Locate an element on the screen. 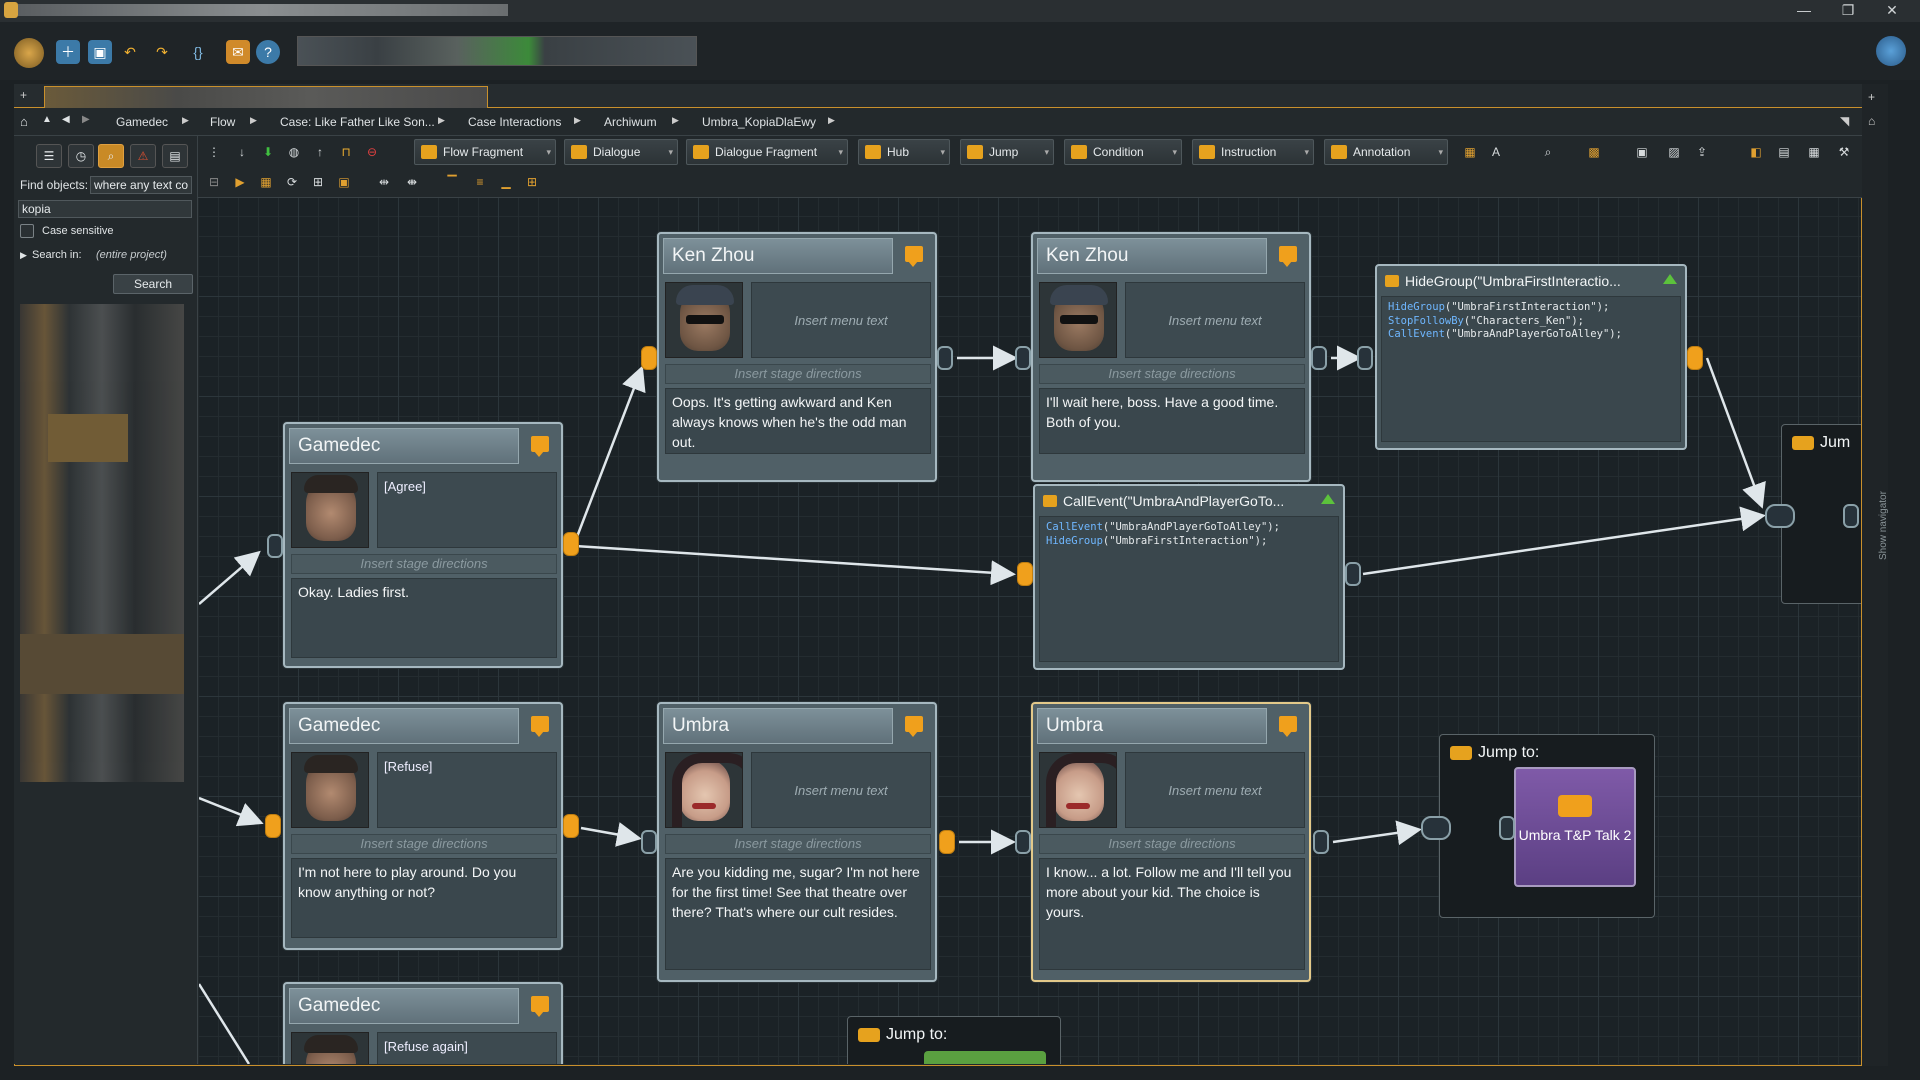  hub-button: Hub ▾ is located at coordinates (904, 152).